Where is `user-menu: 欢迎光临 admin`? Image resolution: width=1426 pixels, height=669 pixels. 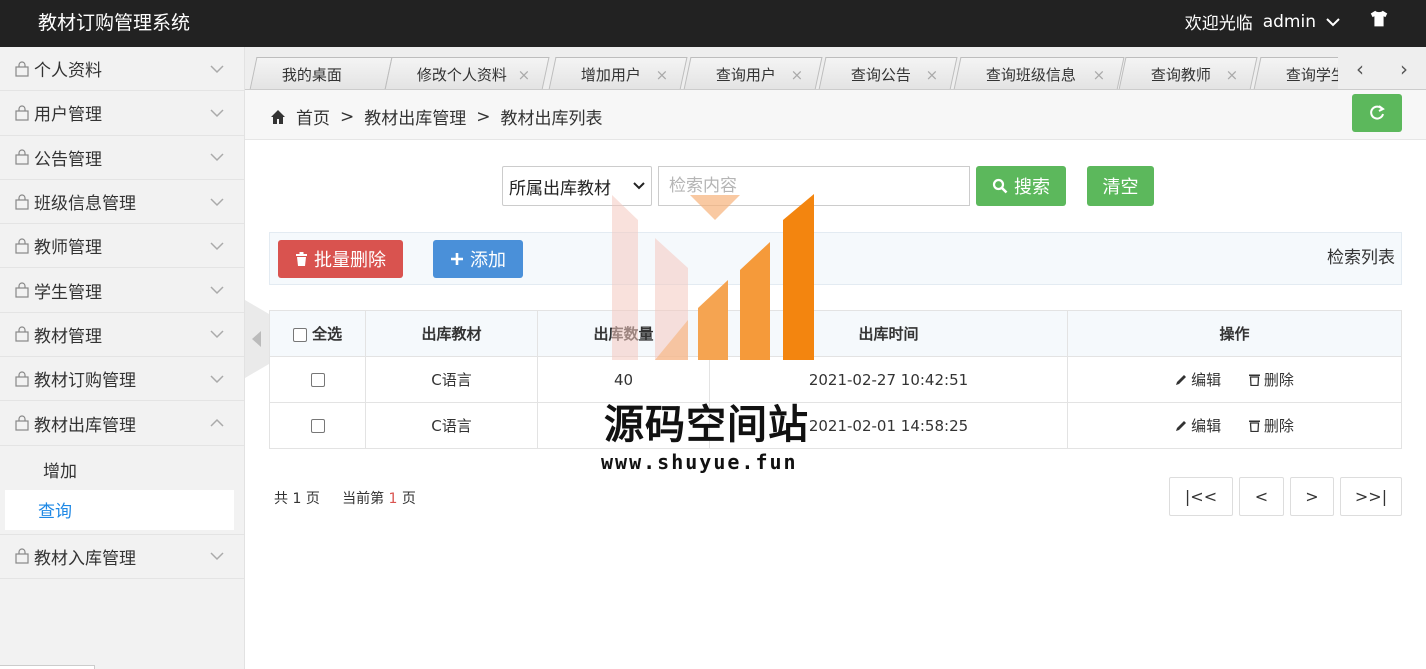
user-menu: 欢迎光临 admin is located at coordinates (1262, 21).